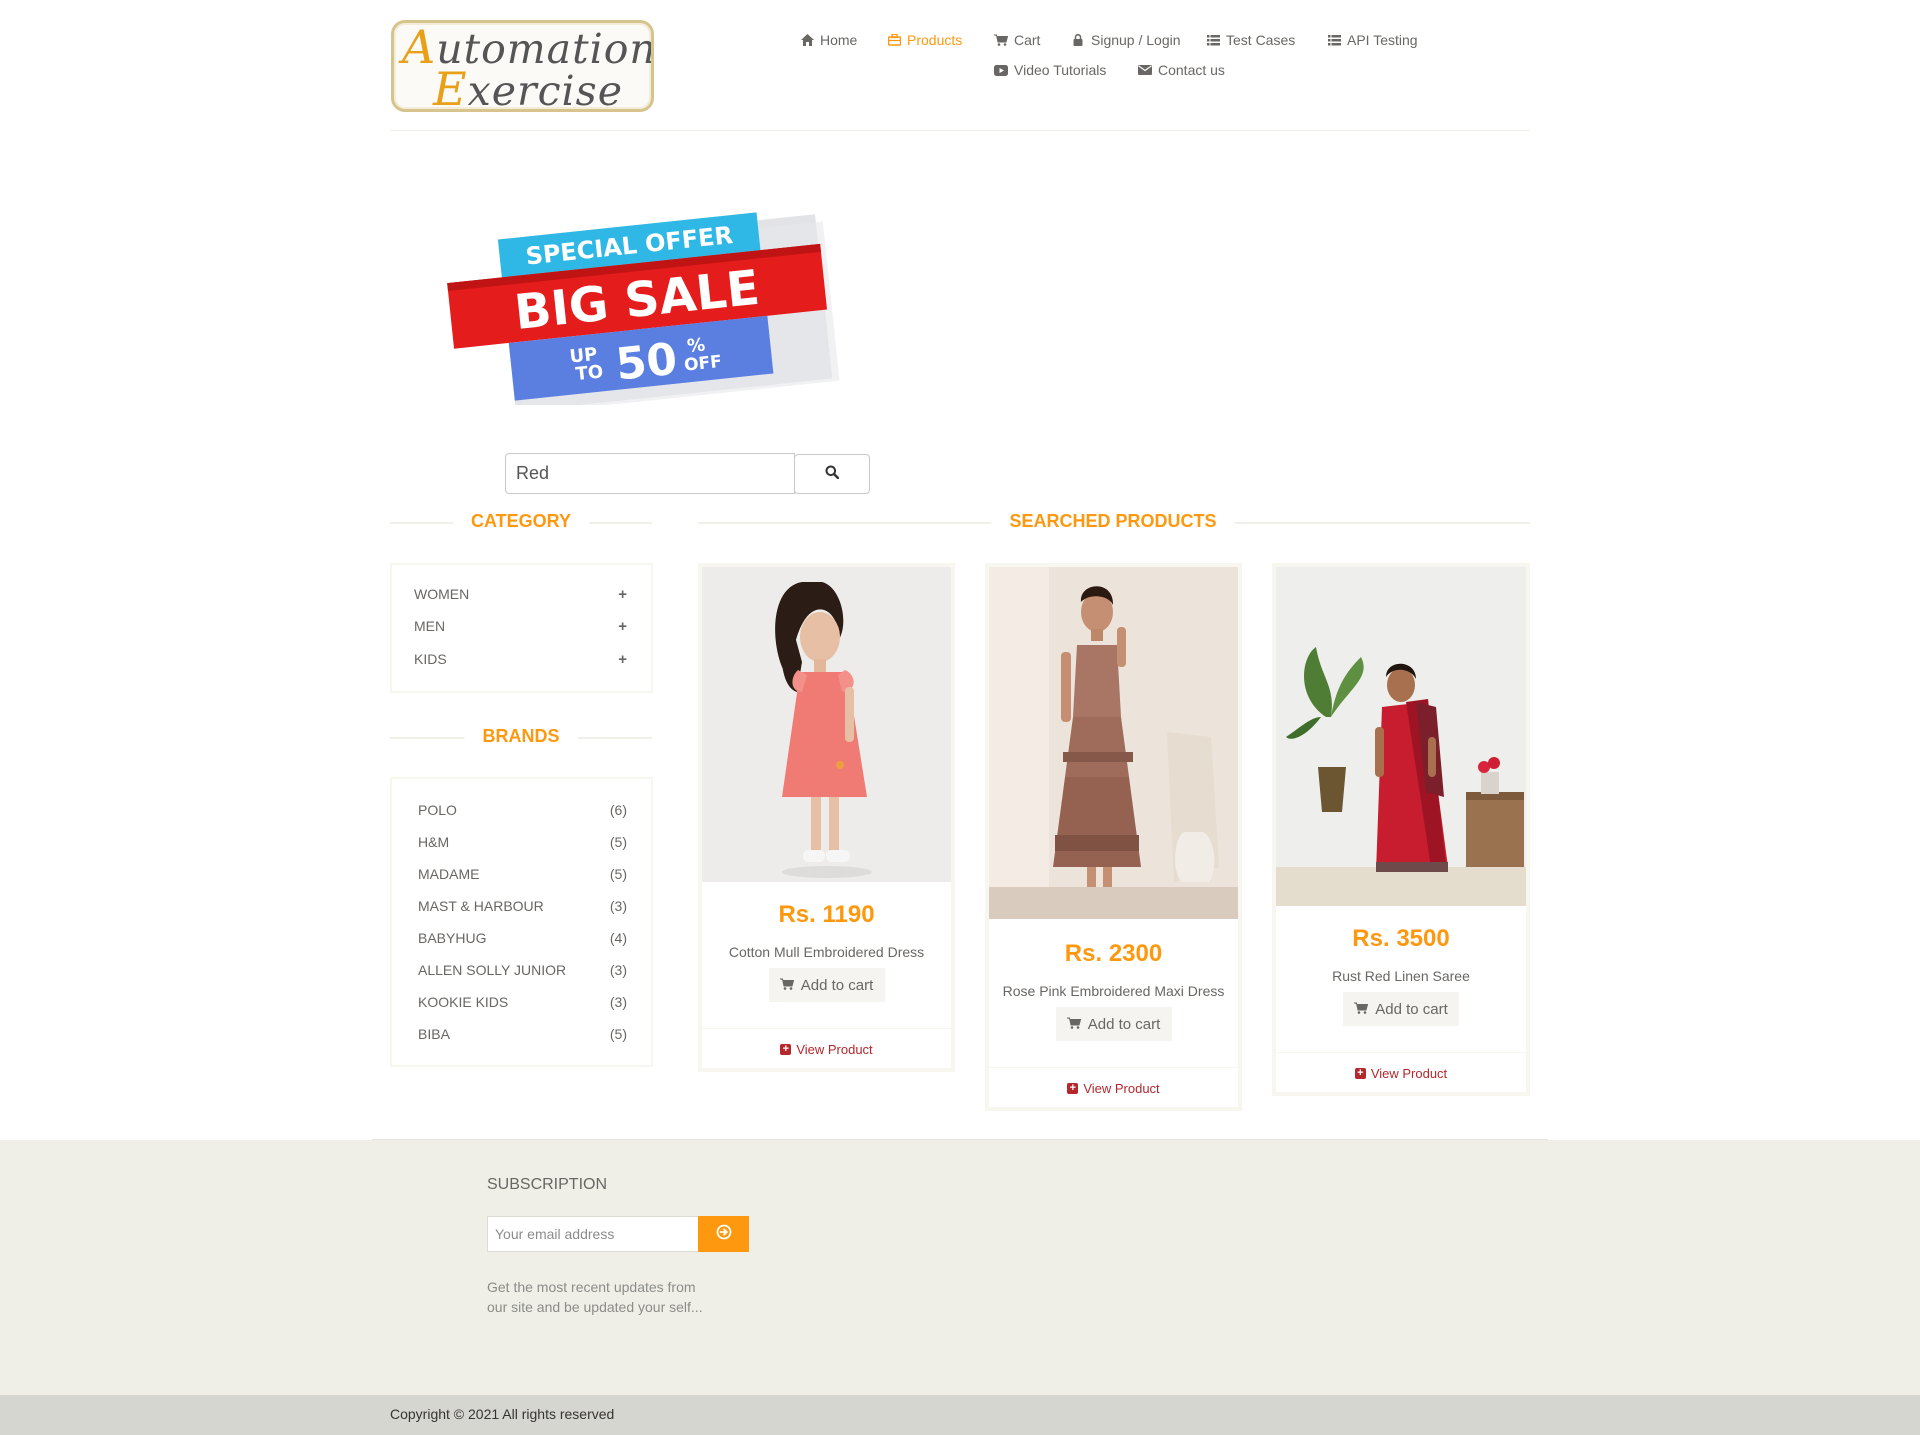 The image size is (1920, 1435). Describe the element at coordinates (434, 842) in the screenshot. I see `brand-label: H&M` at that location.